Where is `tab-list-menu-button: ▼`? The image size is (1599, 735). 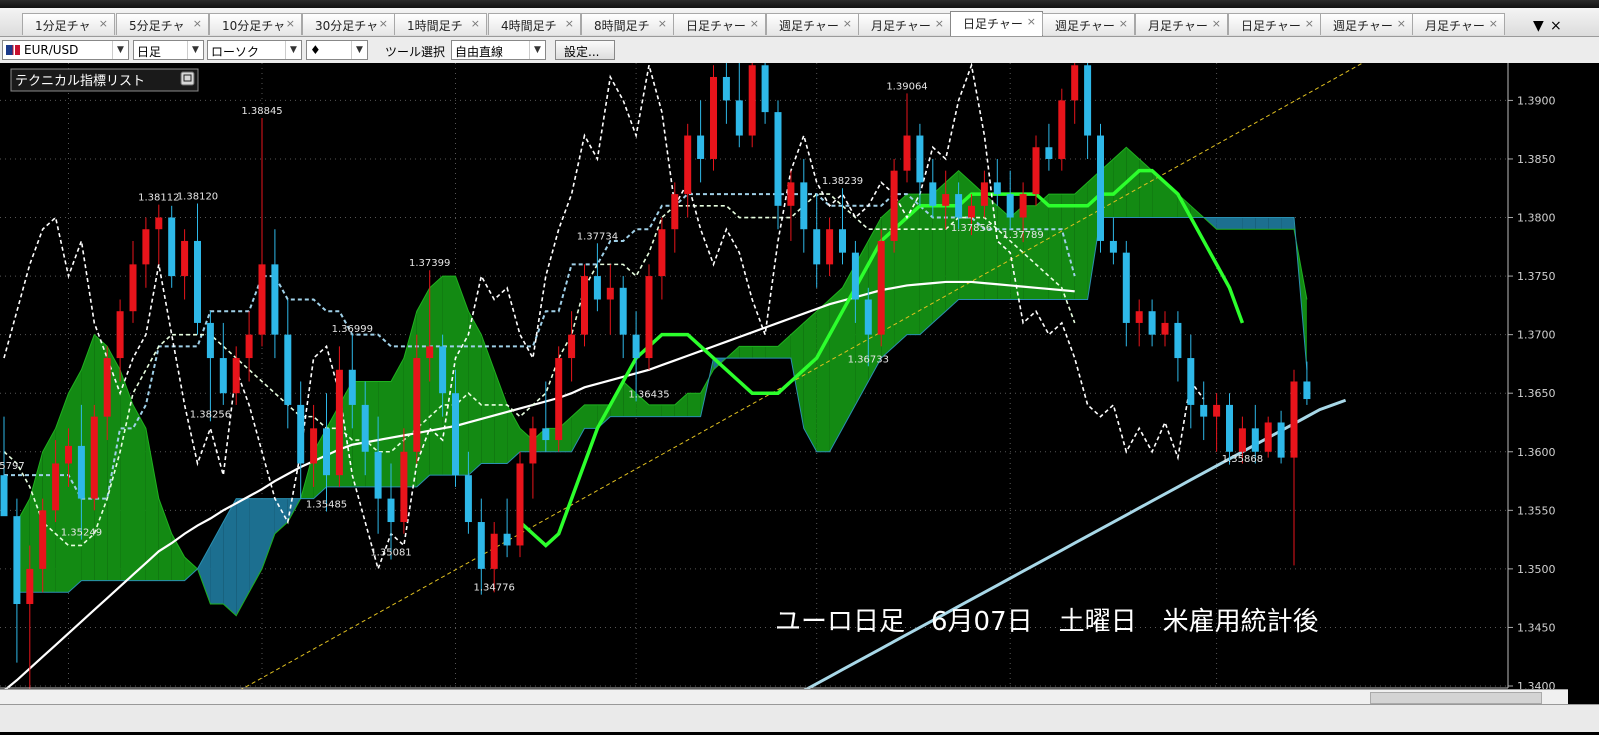
tab-list-menu-button: ▼ is located at coordinates (1538, 26).